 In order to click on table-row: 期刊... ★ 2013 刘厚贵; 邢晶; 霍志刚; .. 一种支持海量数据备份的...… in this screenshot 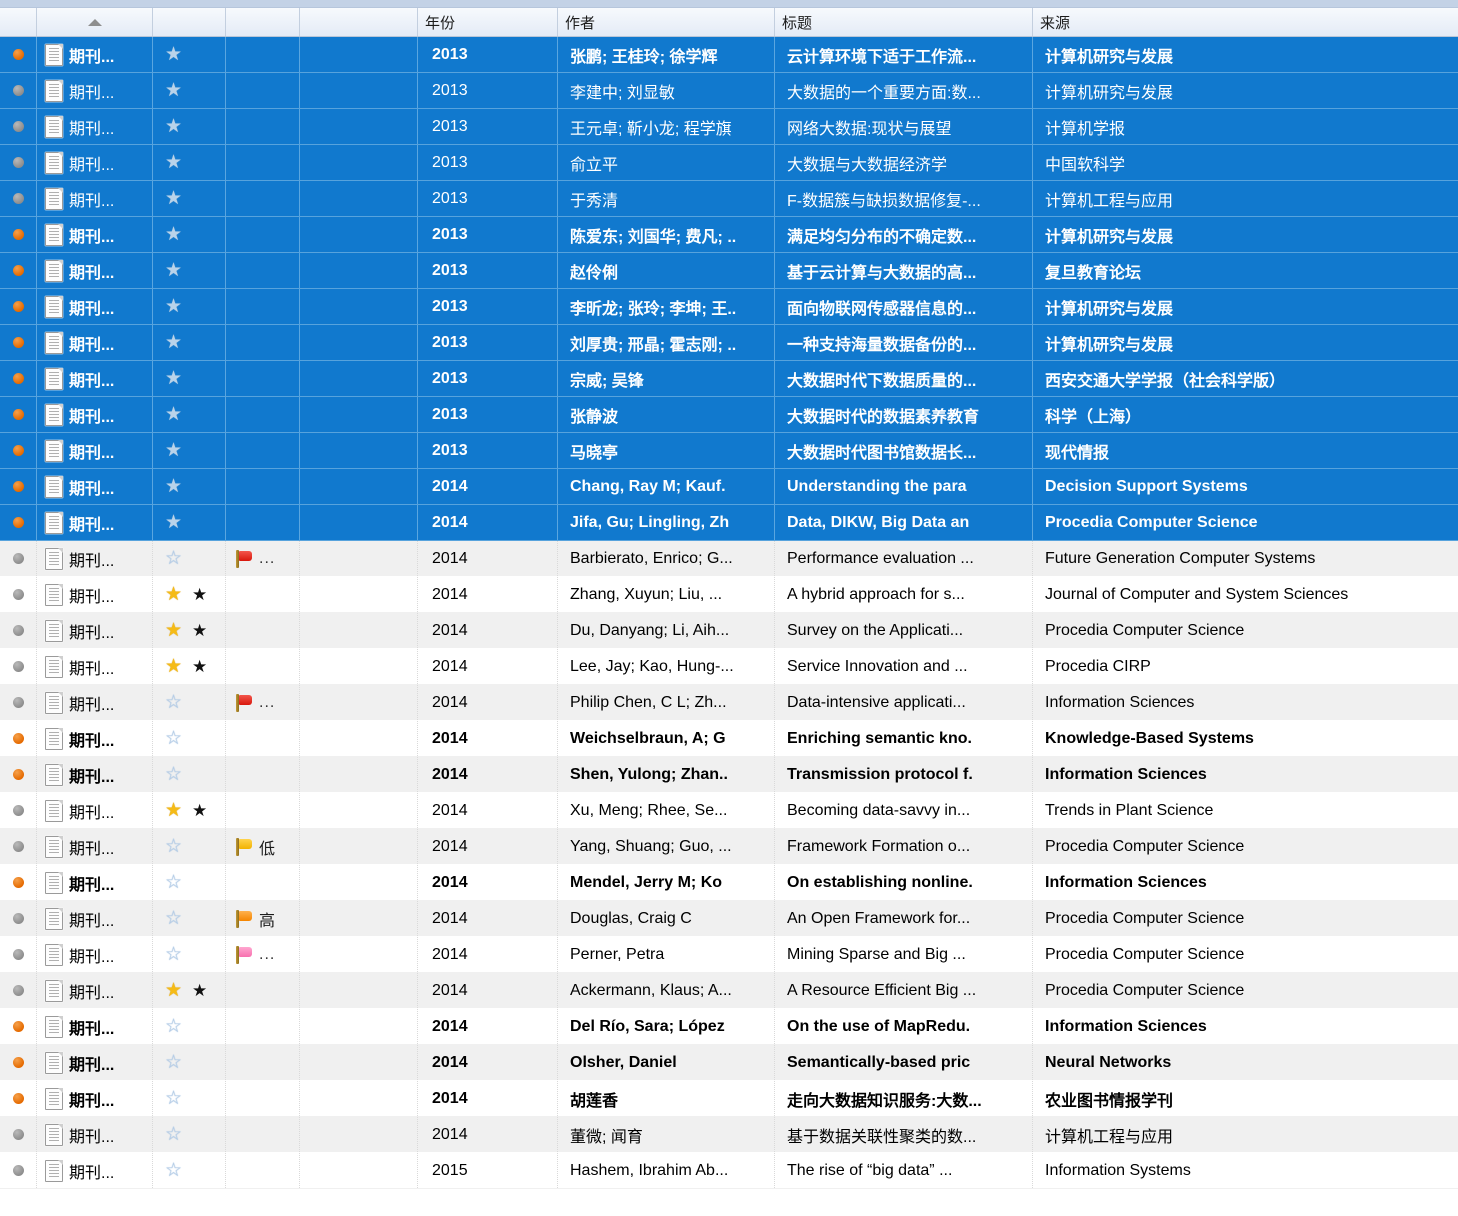, I will do `click(729, 343)`.